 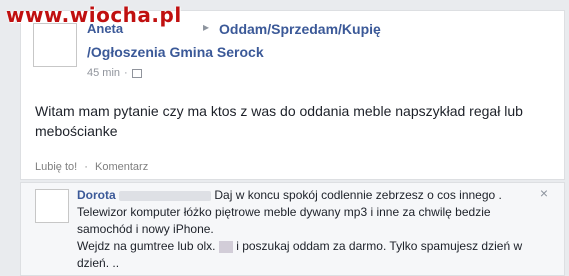 I want to click on post-author-avatar, so click(x=55, y=45).